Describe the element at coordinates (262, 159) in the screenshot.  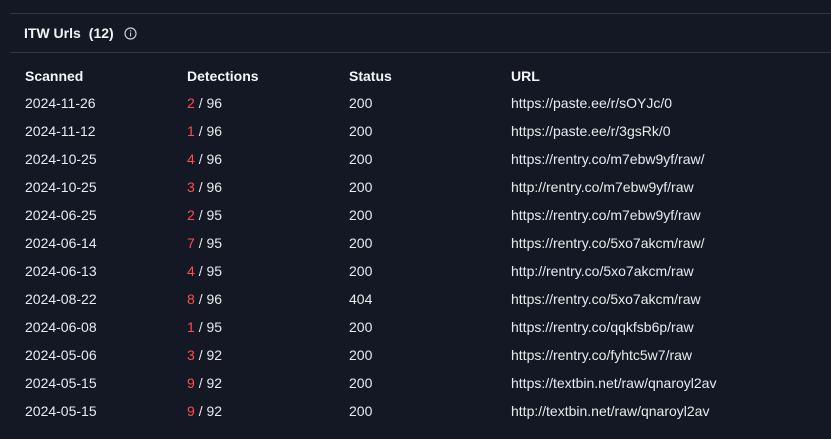
I see `detections-cell: 4 / 96` at that location.